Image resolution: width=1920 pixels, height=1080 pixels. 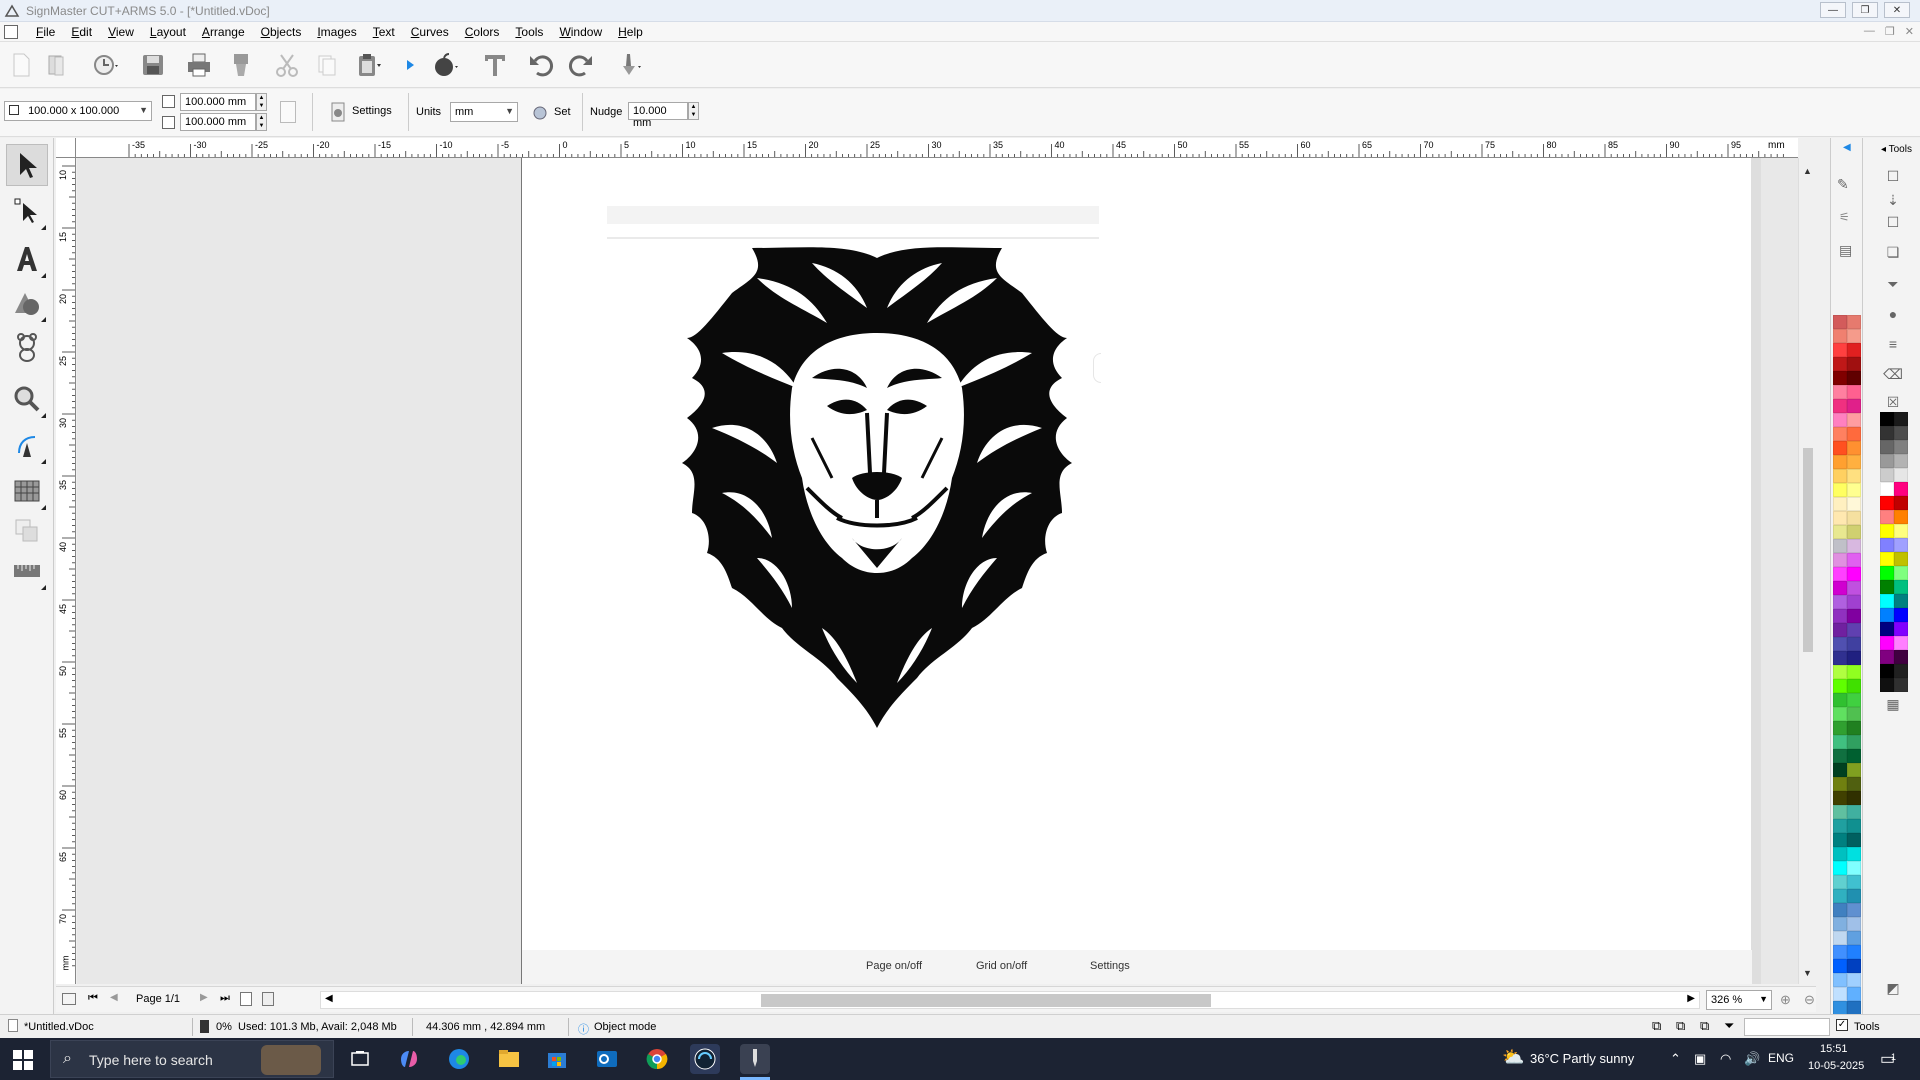 I want to click on language-indicator: ENG, so click(x=1781, y=1058).